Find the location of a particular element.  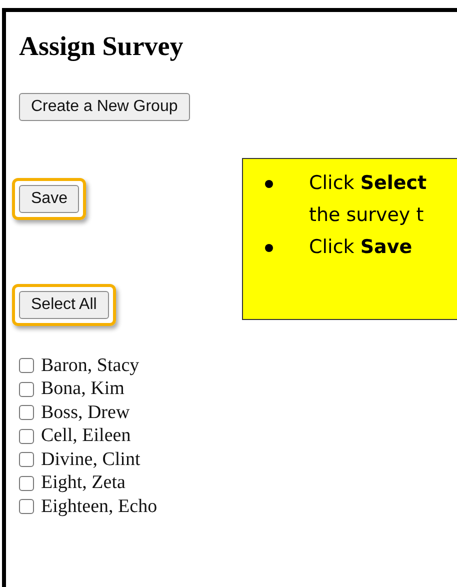

person-name: Cell, Eileen is located at coordinates (86, 436).